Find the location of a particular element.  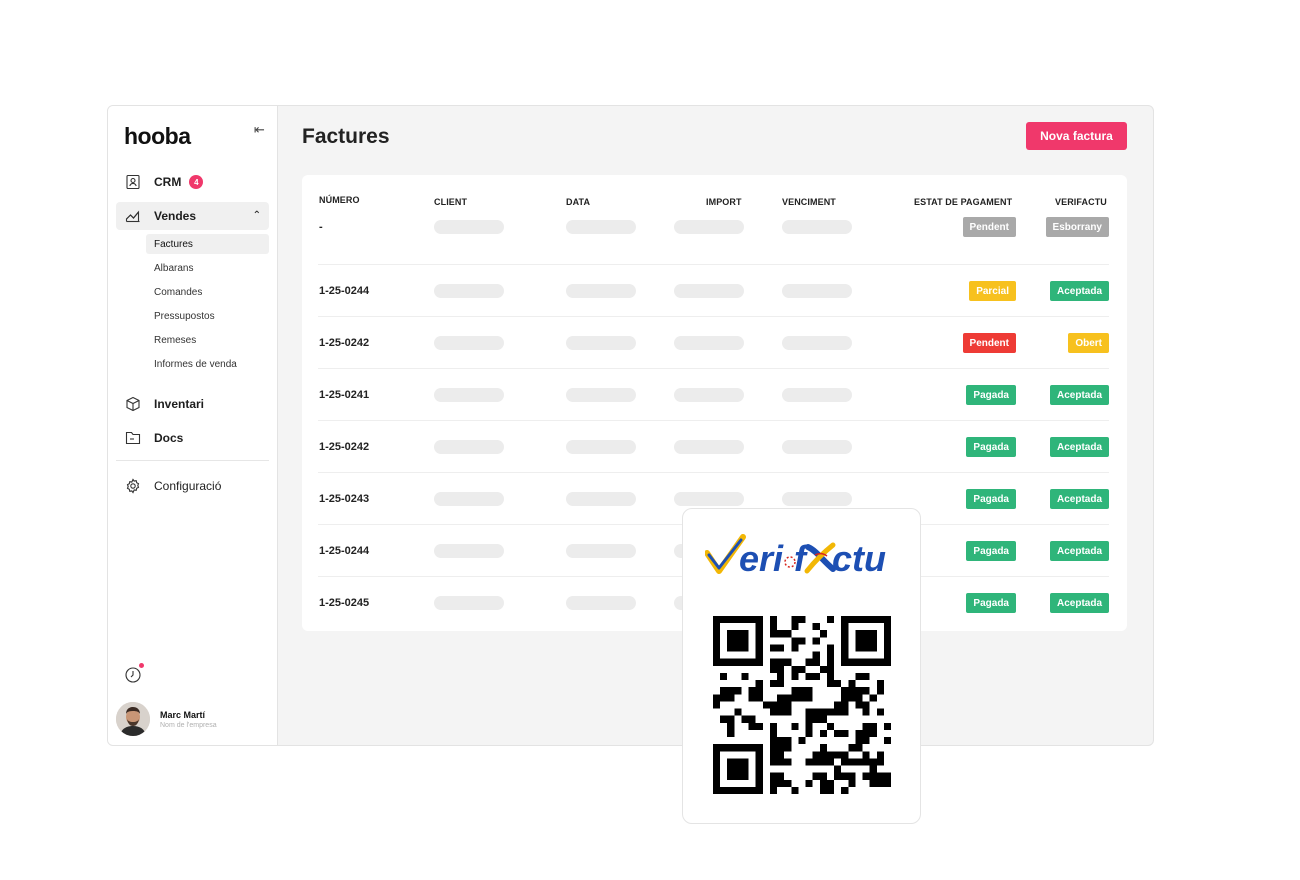

qr-code-icon is located at coordinates (802, 705).